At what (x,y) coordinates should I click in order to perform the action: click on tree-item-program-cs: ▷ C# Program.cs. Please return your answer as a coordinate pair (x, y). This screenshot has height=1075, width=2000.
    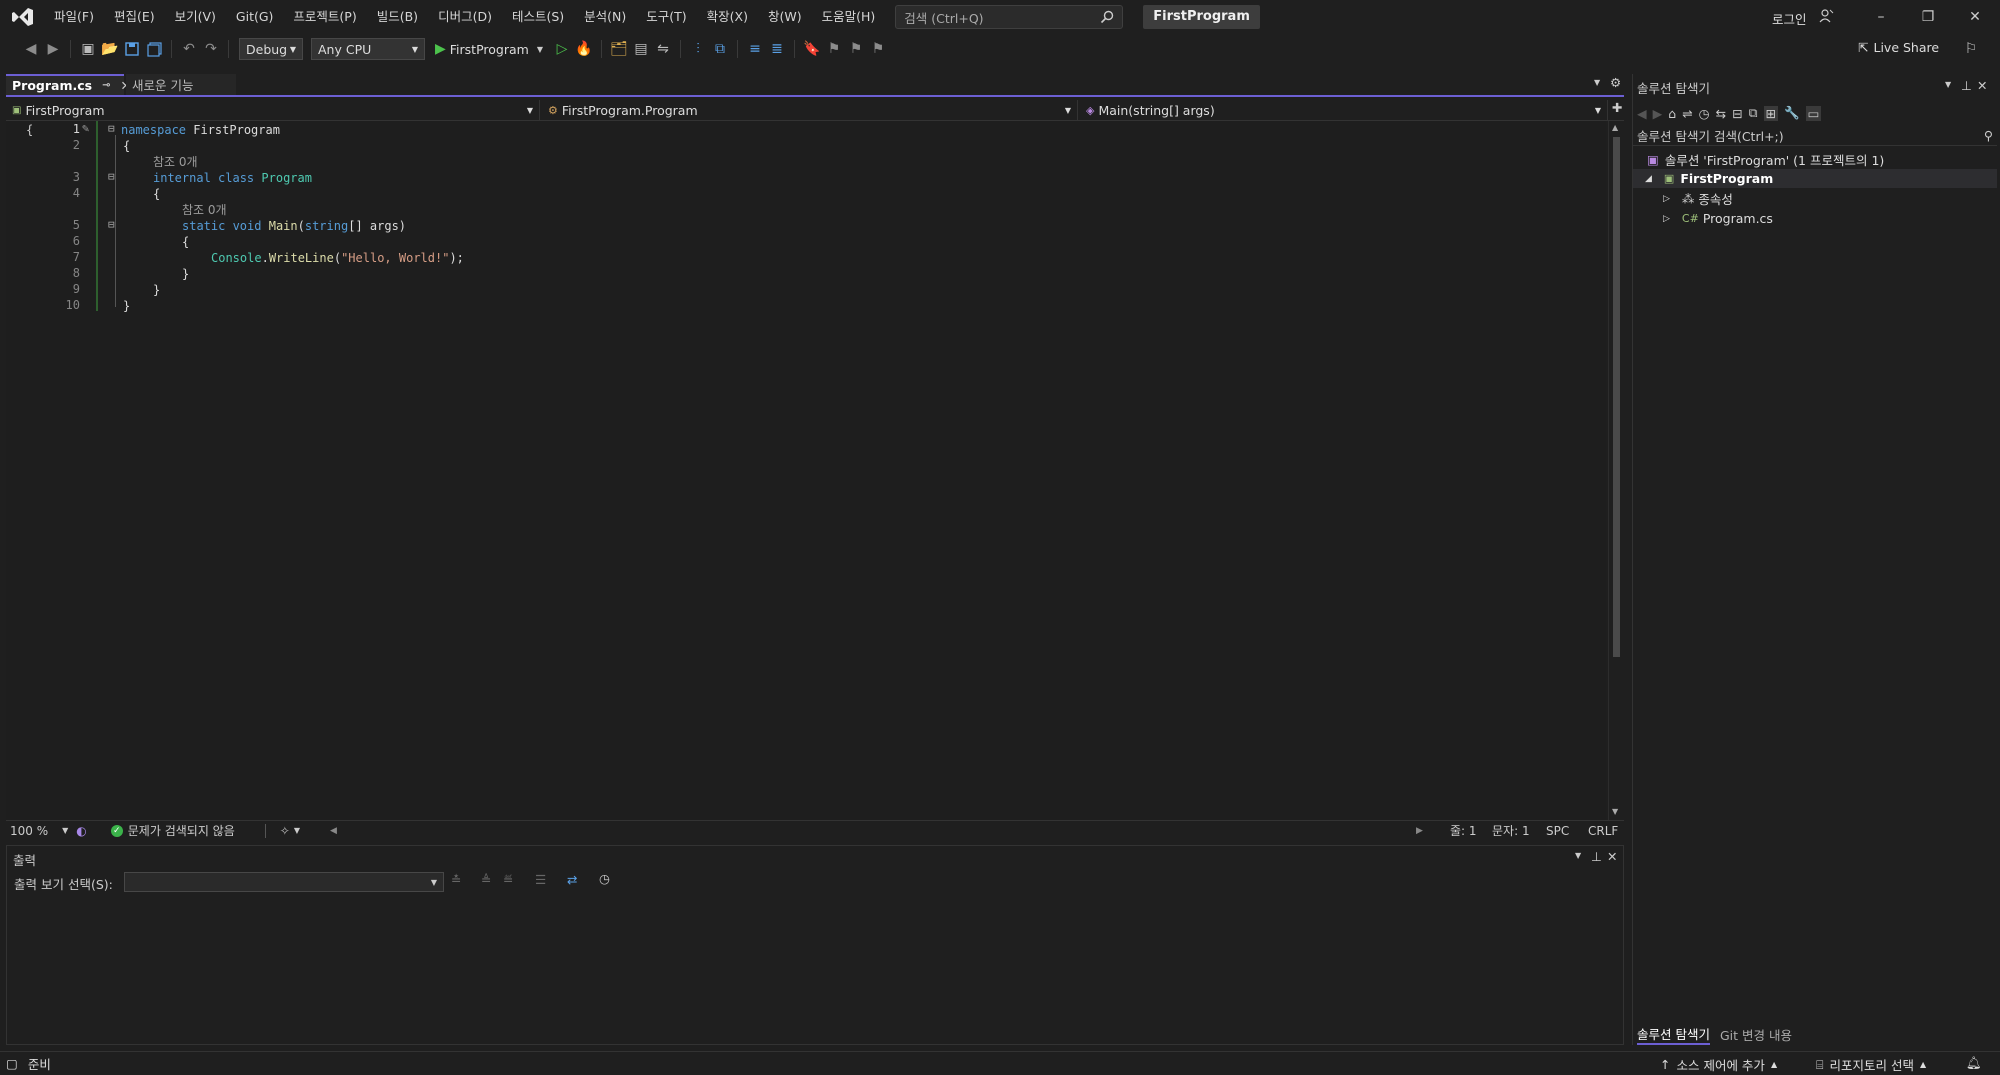
    Looking at the image, I should click on (1815, 218).